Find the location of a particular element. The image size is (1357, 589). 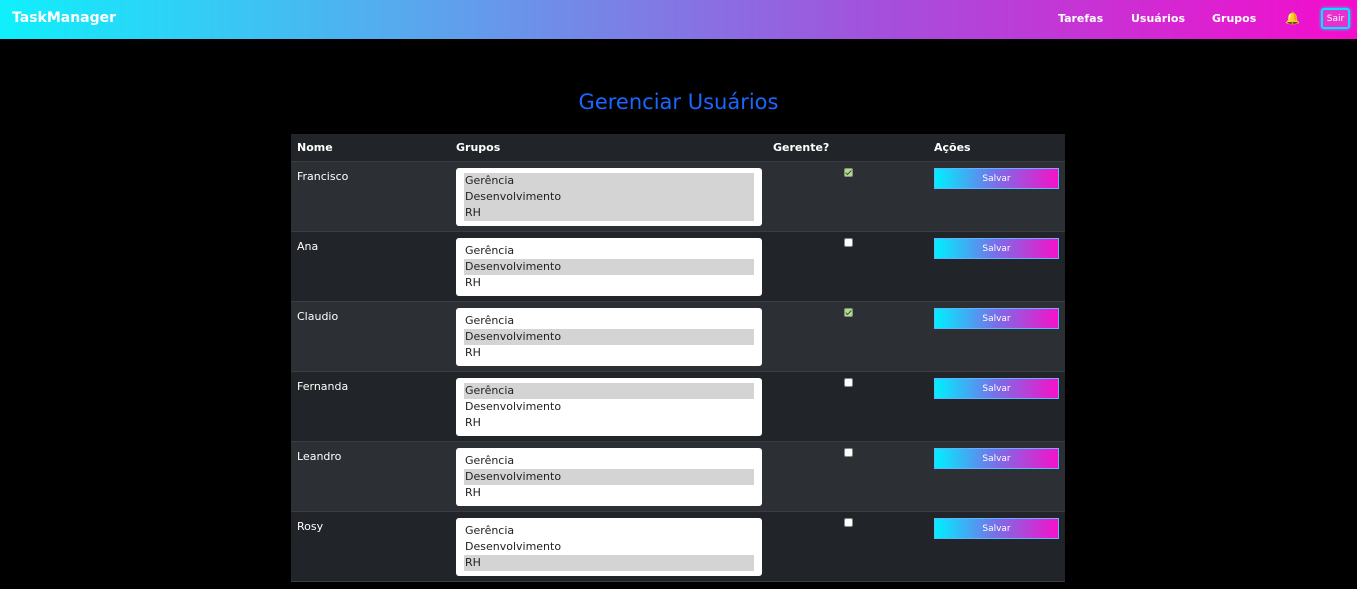

nav-link-grupos: Grupos is located at coordinates (1234, 18).